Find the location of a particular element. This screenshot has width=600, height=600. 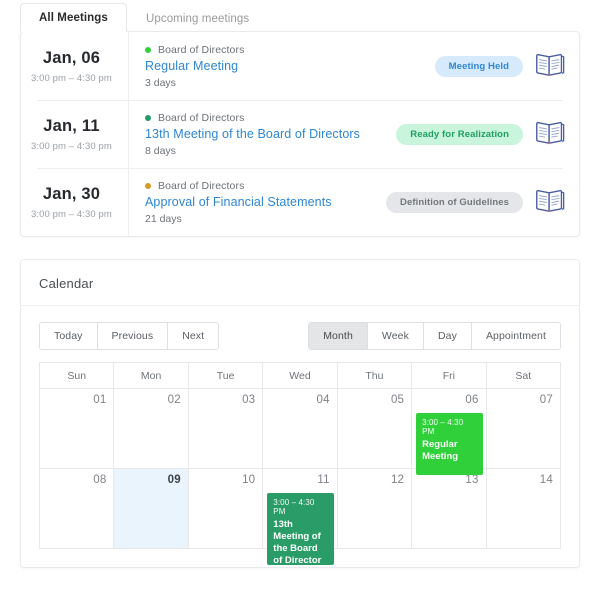

calendar-event: 3:00 – 4:30 PM Regular Meeting is located at coordinates (450, 444).